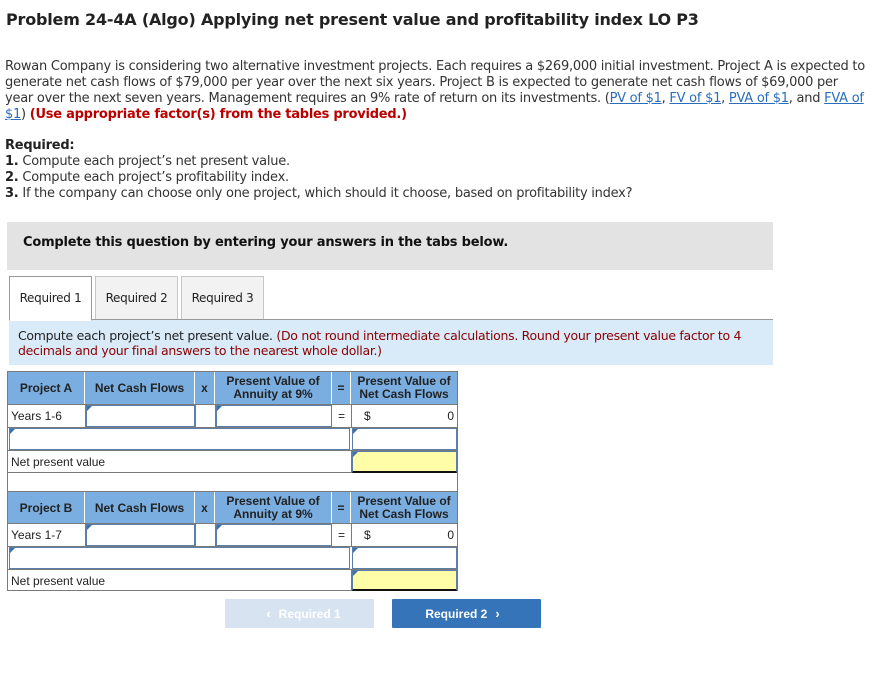 The image size is (883, 692). I want to click on pva-of-1-link: PVA of $1, so click(759, 98).